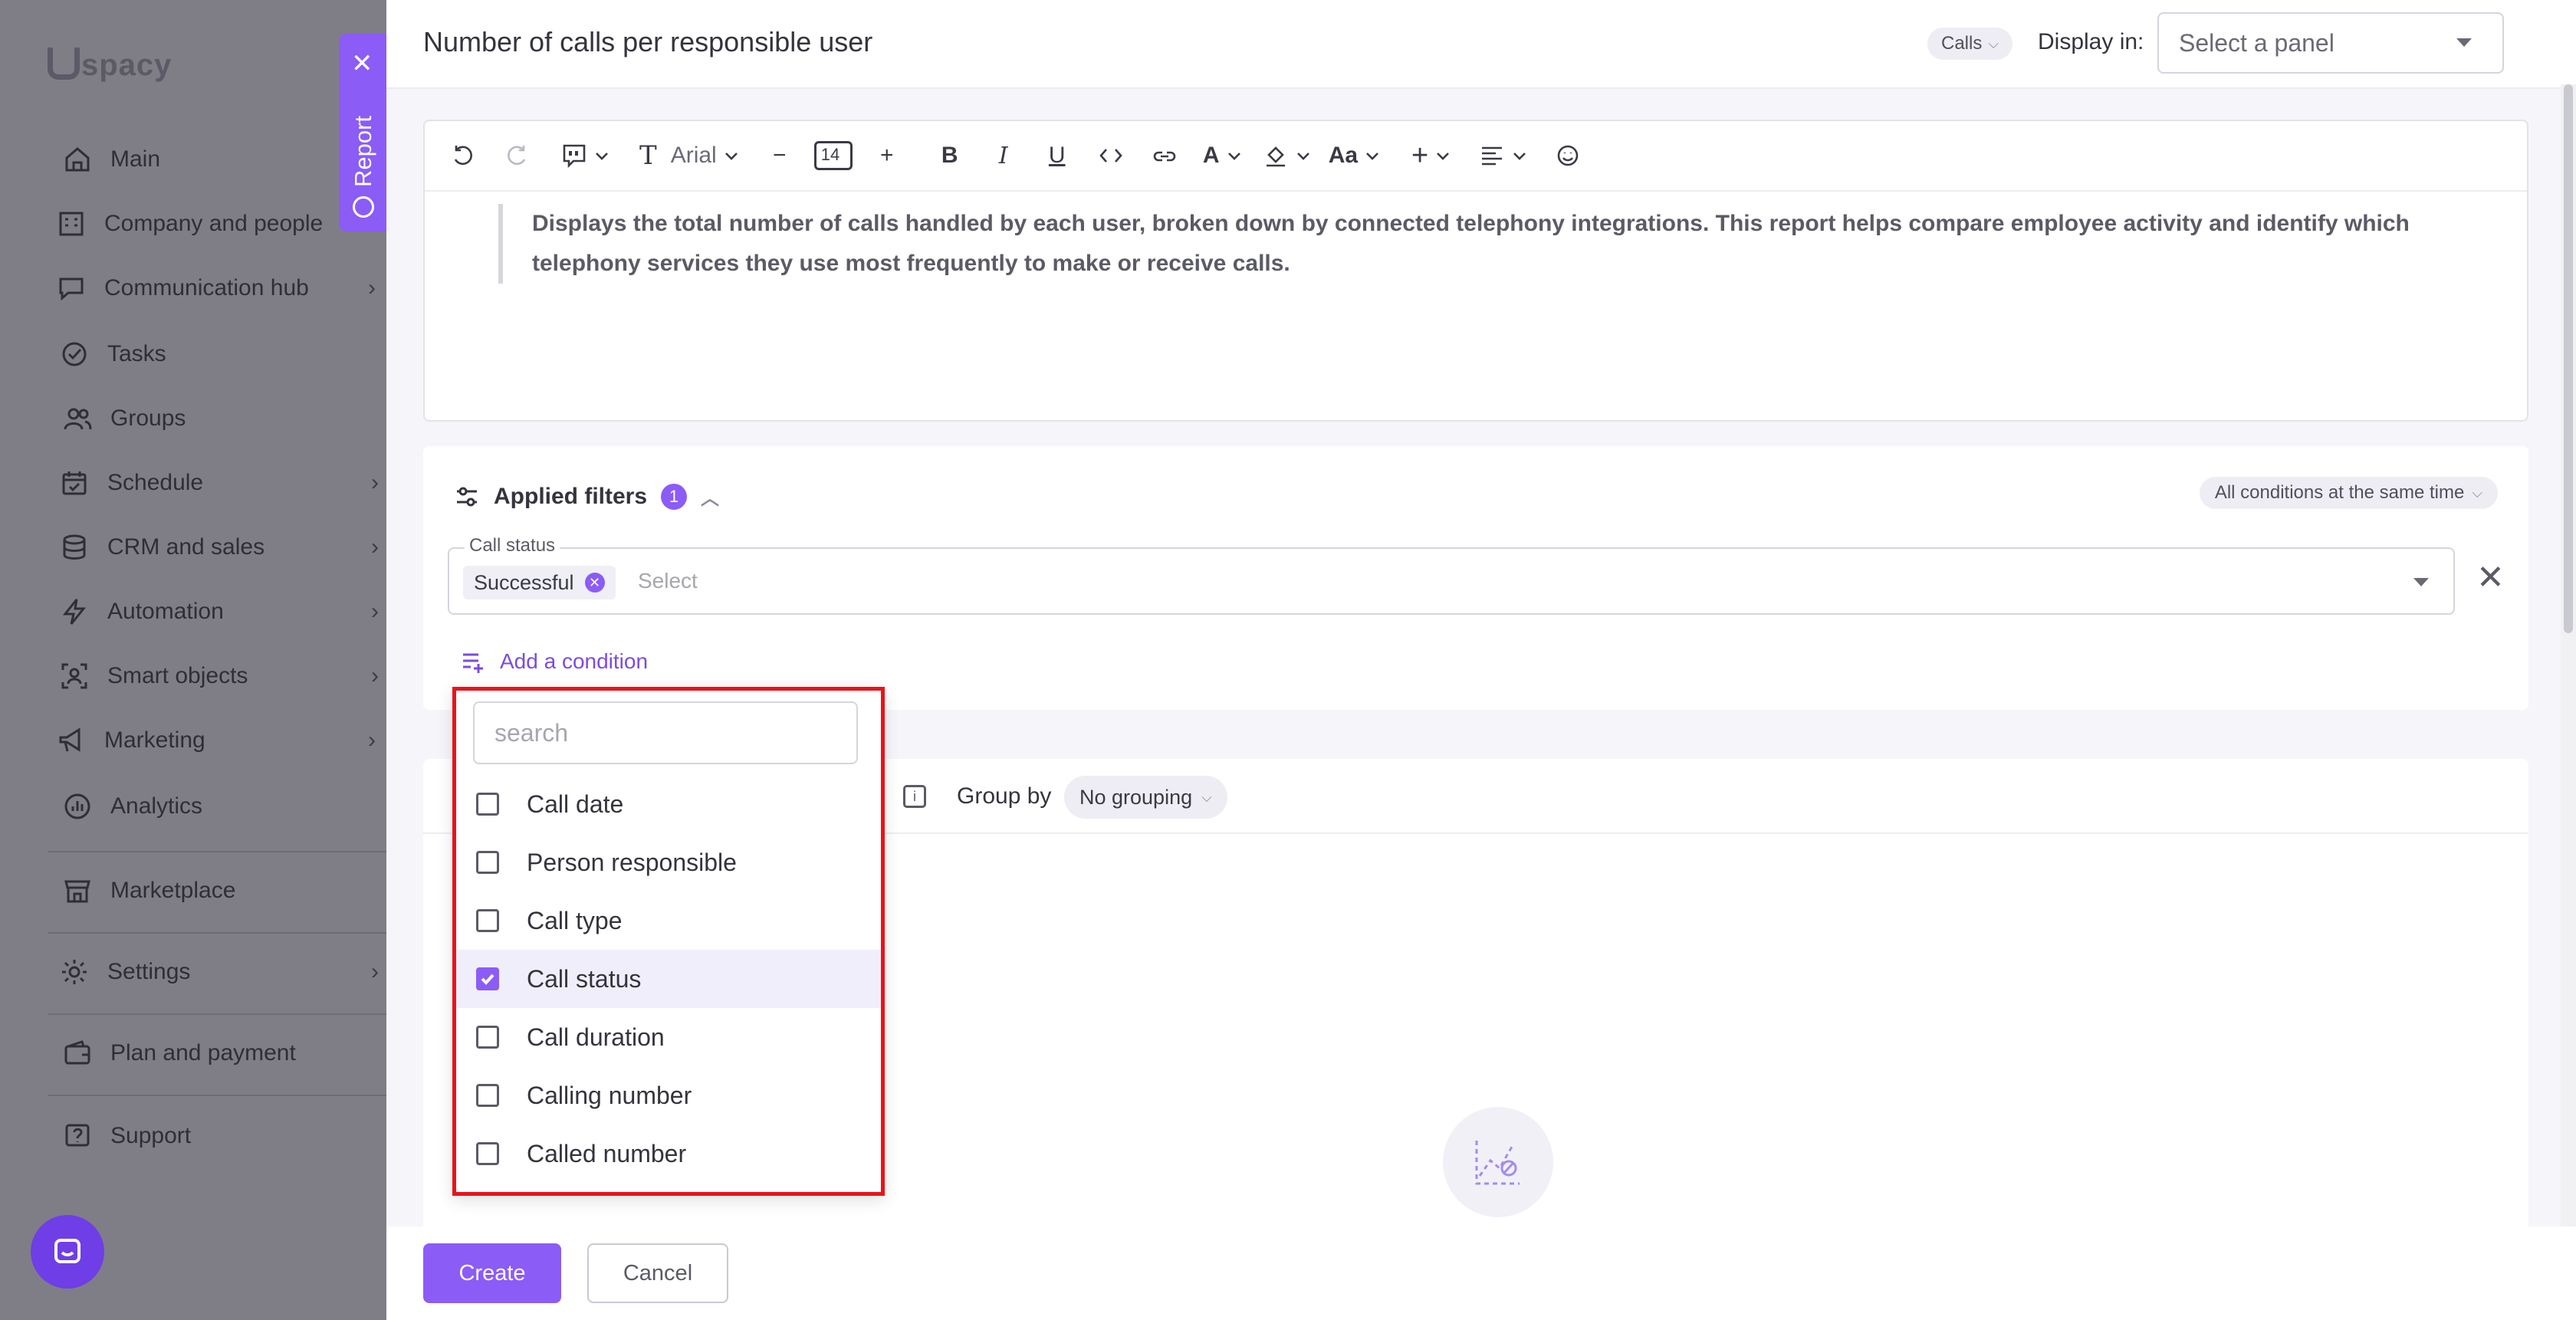  I want to click on sidebar-item-crm-and-sales: CRM and sales ›, so click(218, 547).